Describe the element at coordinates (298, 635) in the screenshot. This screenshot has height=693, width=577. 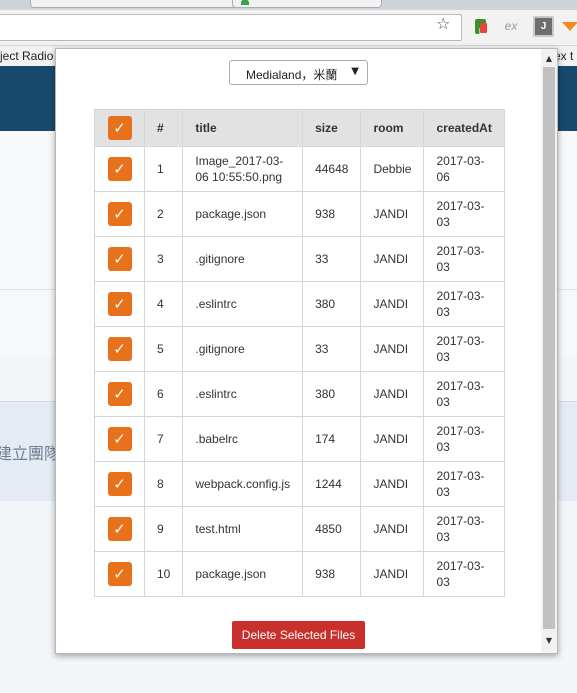
I see `delete-selected-files-button: Delete Selected Files` at that location.